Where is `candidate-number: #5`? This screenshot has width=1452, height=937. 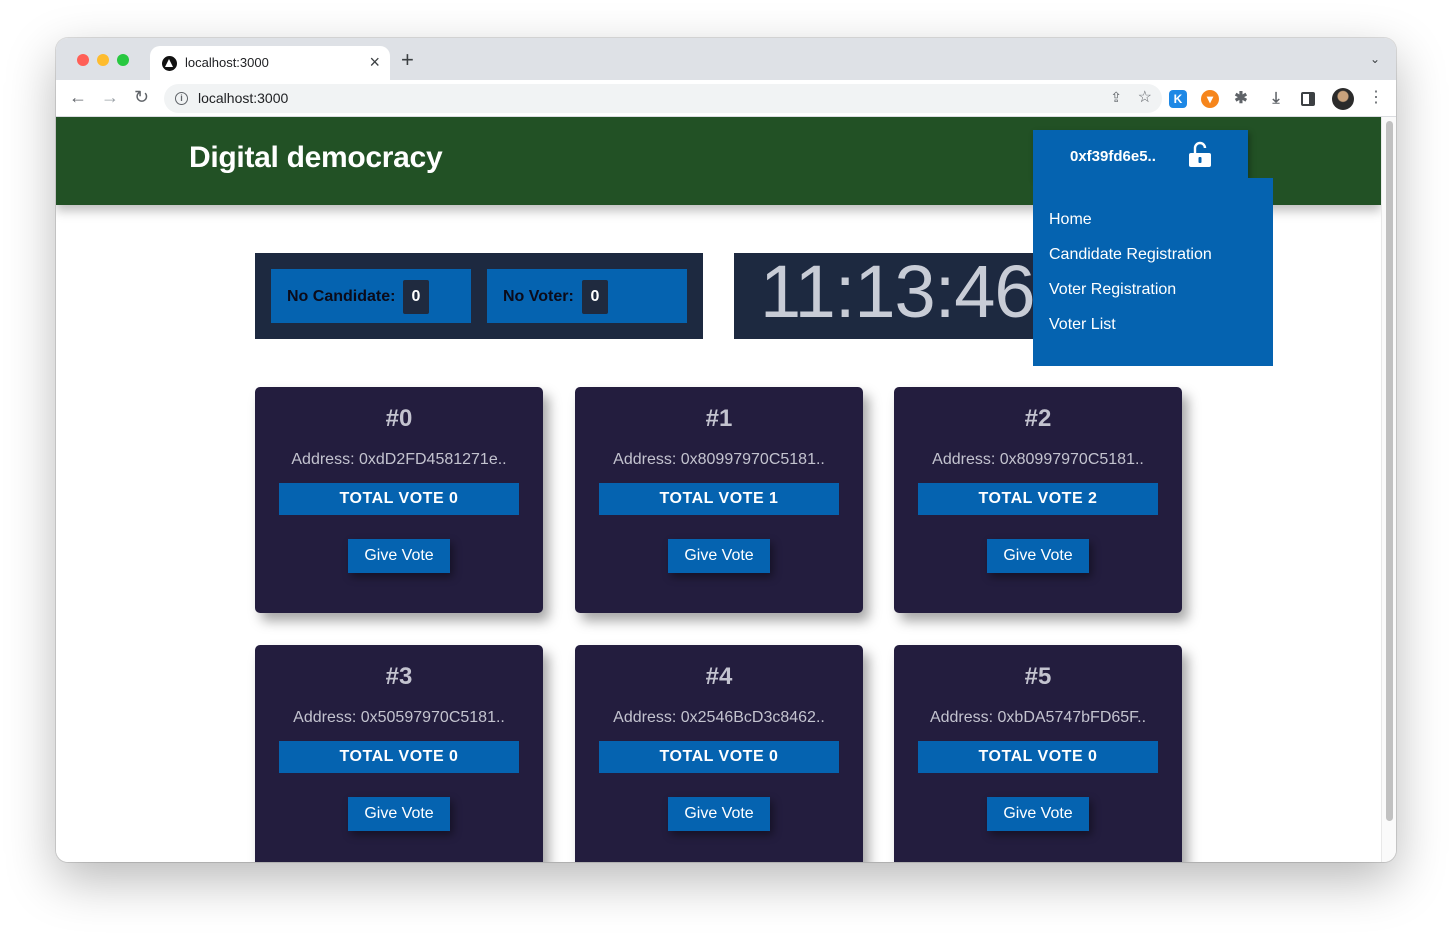 candidate-number: #5 is located at coordinates (1038, 676).